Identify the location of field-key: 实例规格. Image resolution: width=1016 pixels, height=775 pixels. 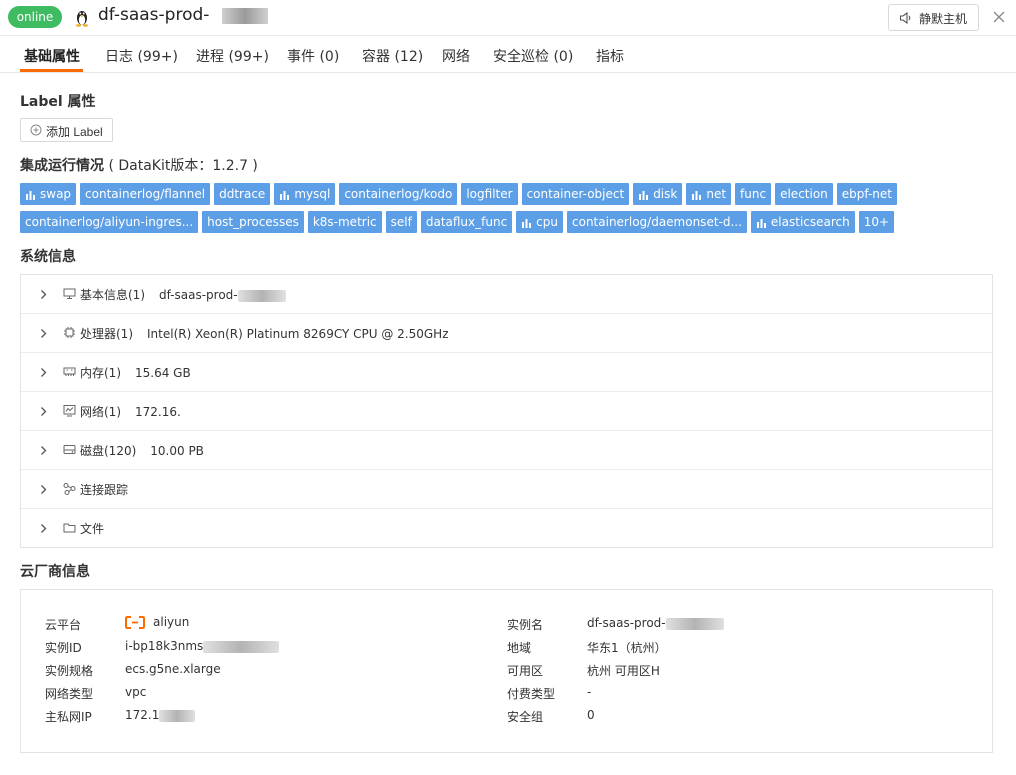
(69, 671).